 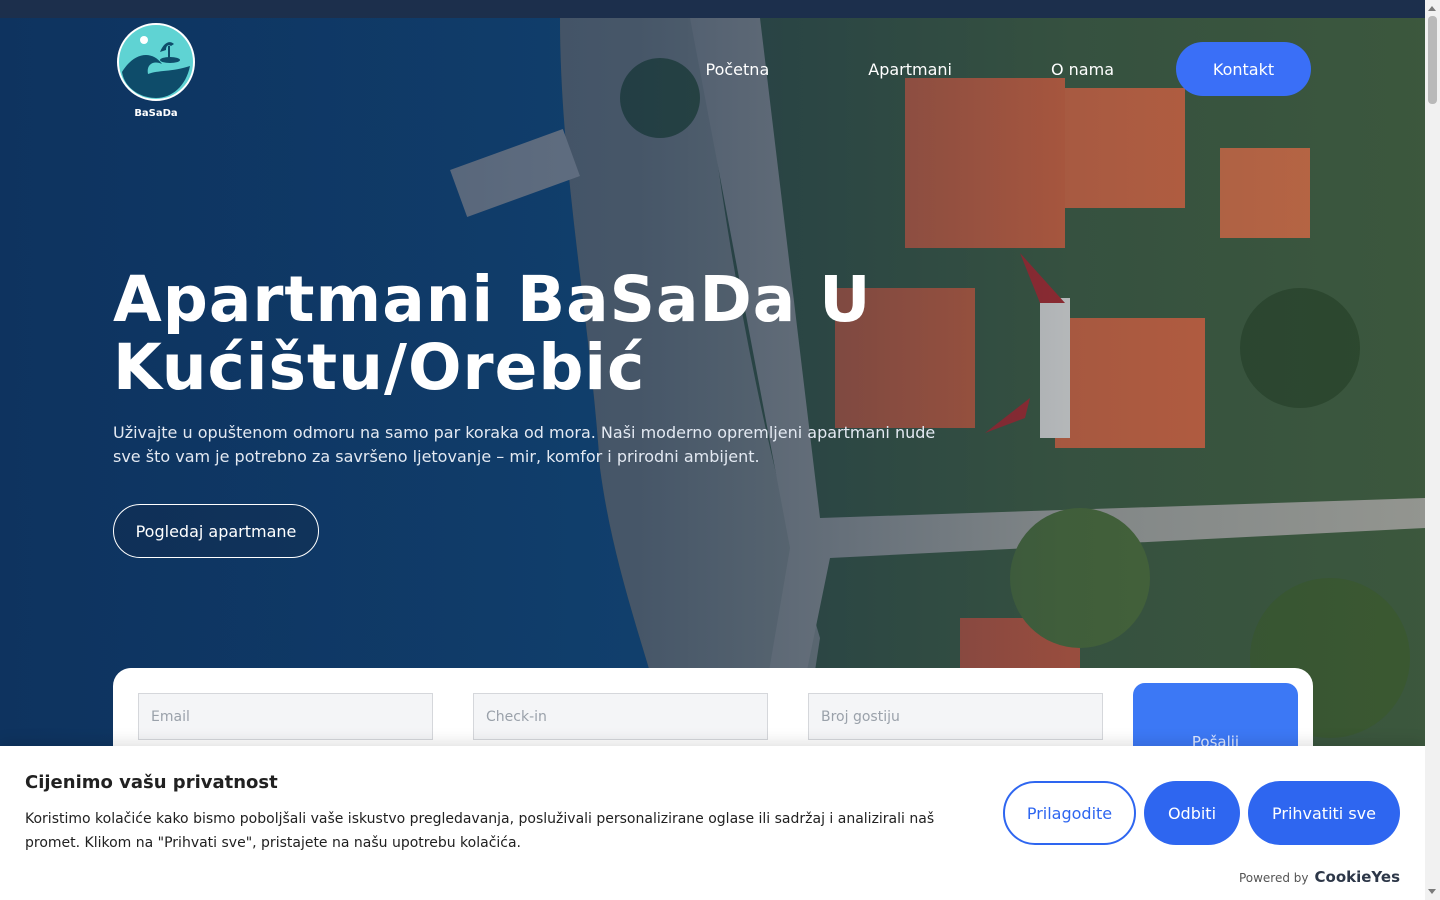 What do you see at coordinates (712, 9) in the screenshot?
I see `browser-top-strip` at bounding box center [712, 9].